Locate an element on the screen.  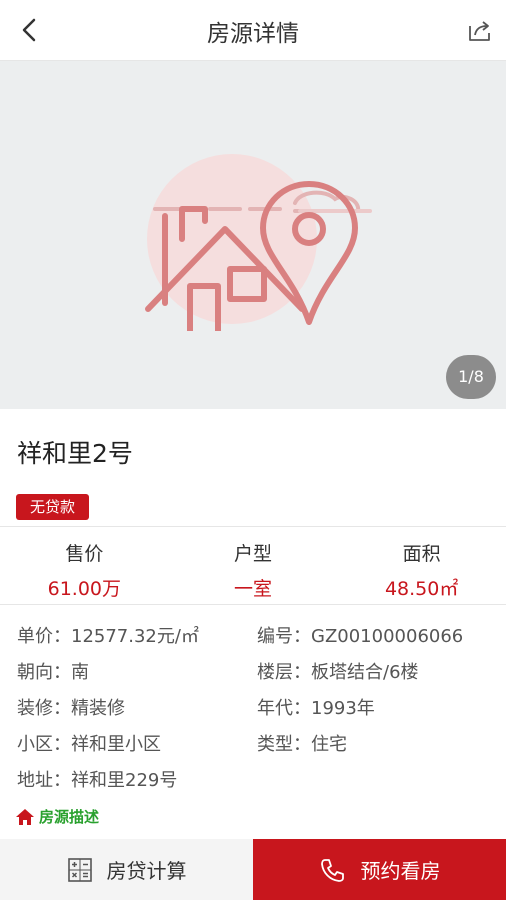
stat-layout: 户型 一室 is located at coordinates (253, 565).